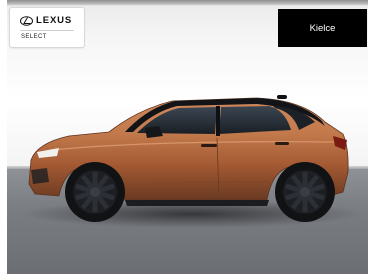 The height and width of the screenshot is (274, 371). I want to click on location-button: Kielce, so click(322, 28).